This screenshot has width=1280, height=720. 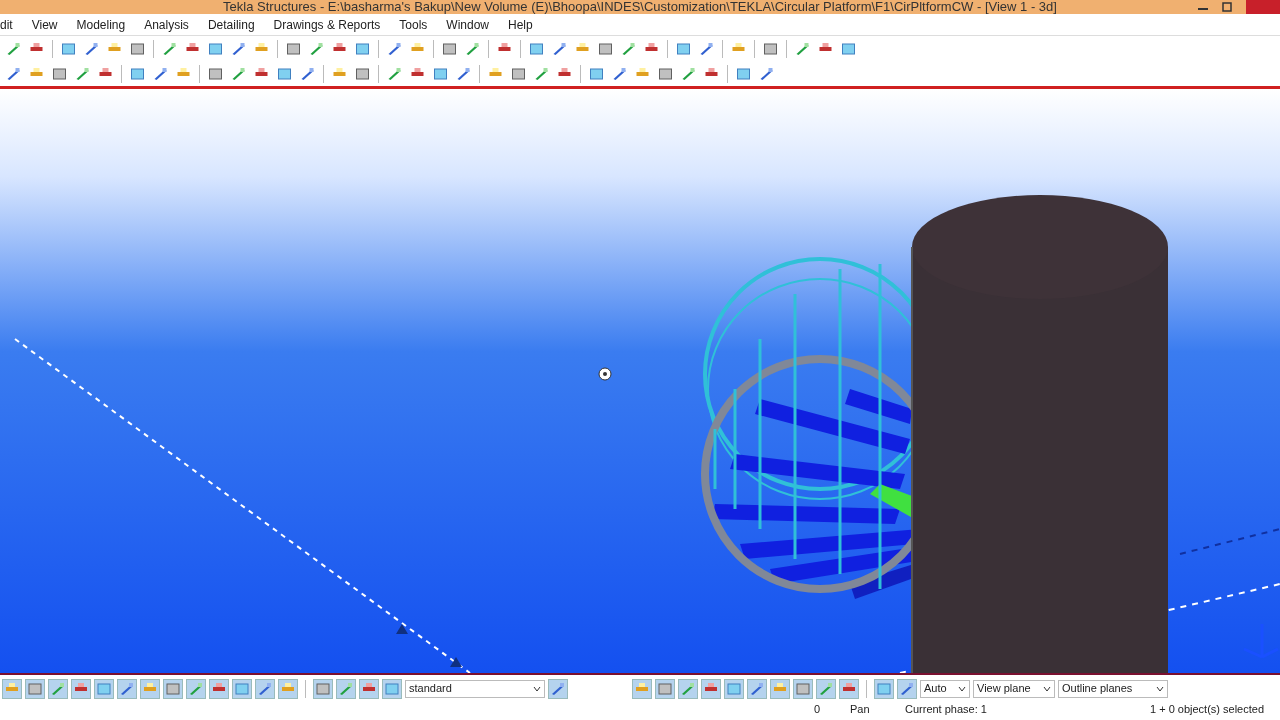 What do you see at coordinates (100, 24) in the screenshot?
I see `menu-item: Modeling` at bounding box center [100, 24].